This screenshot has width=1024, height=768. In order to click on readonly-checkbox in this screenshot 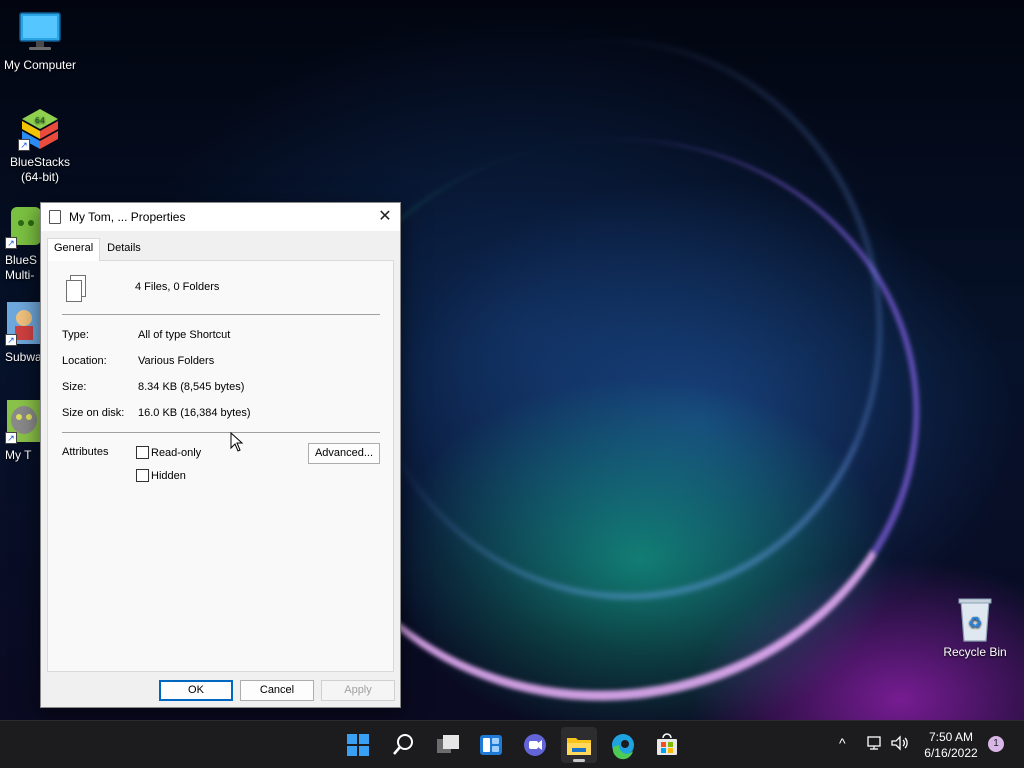, I will do `click(142, 452)`.